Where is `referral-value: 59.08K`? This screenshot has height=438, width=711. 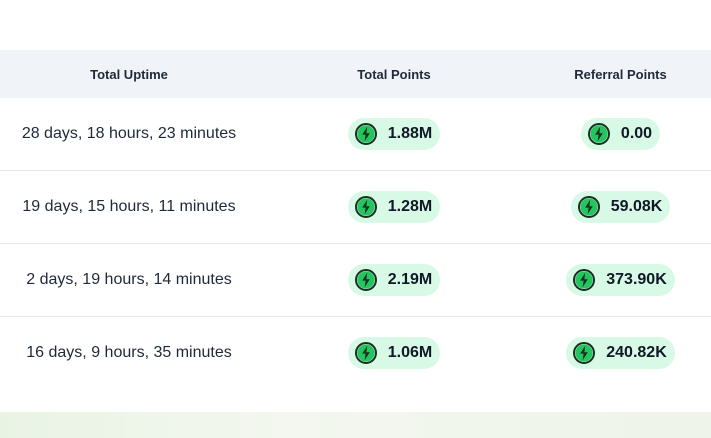 referral-value: 59.08K is located at coordinates (636, 206).